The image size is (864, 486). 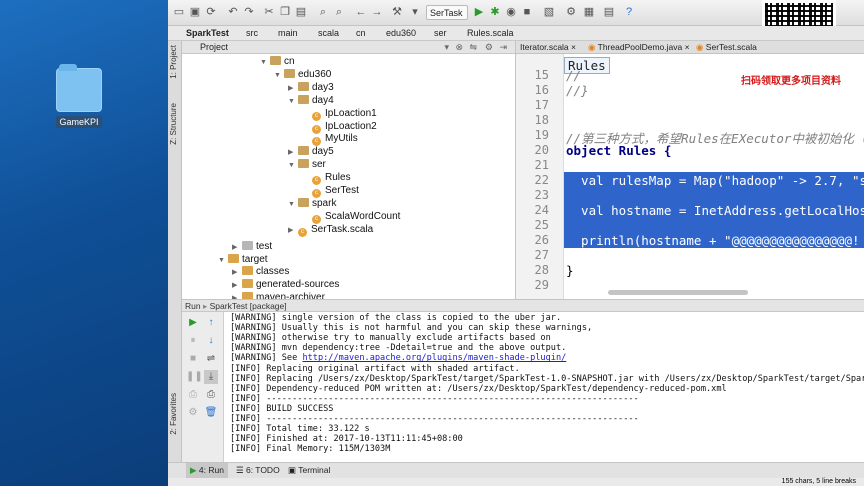 I want to click on tree-item: c Rules, so click(x=326, y=179).